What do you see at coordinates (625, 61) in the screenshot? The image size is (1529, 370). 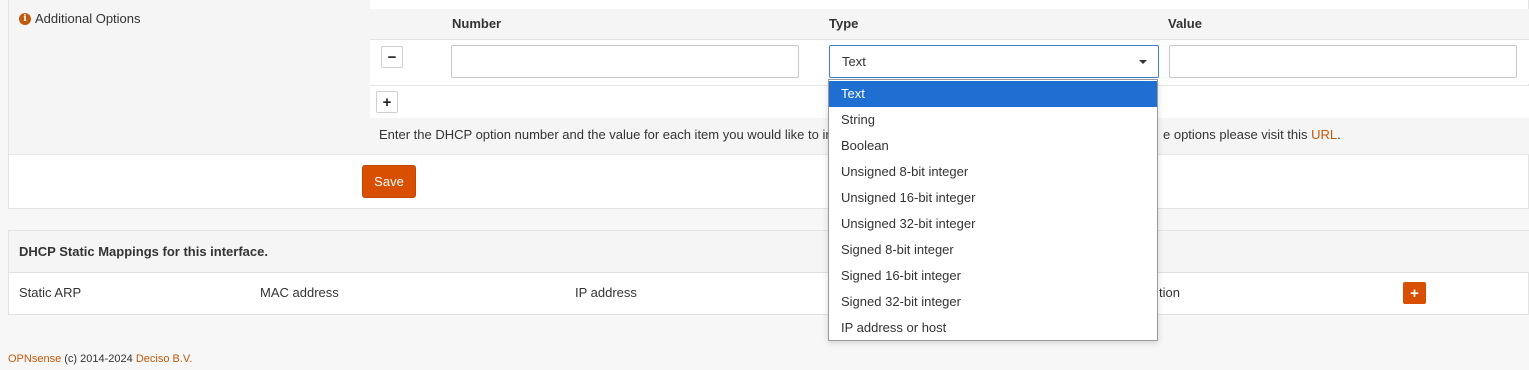 I see `option-number-input` at bounding box center [625, 61].